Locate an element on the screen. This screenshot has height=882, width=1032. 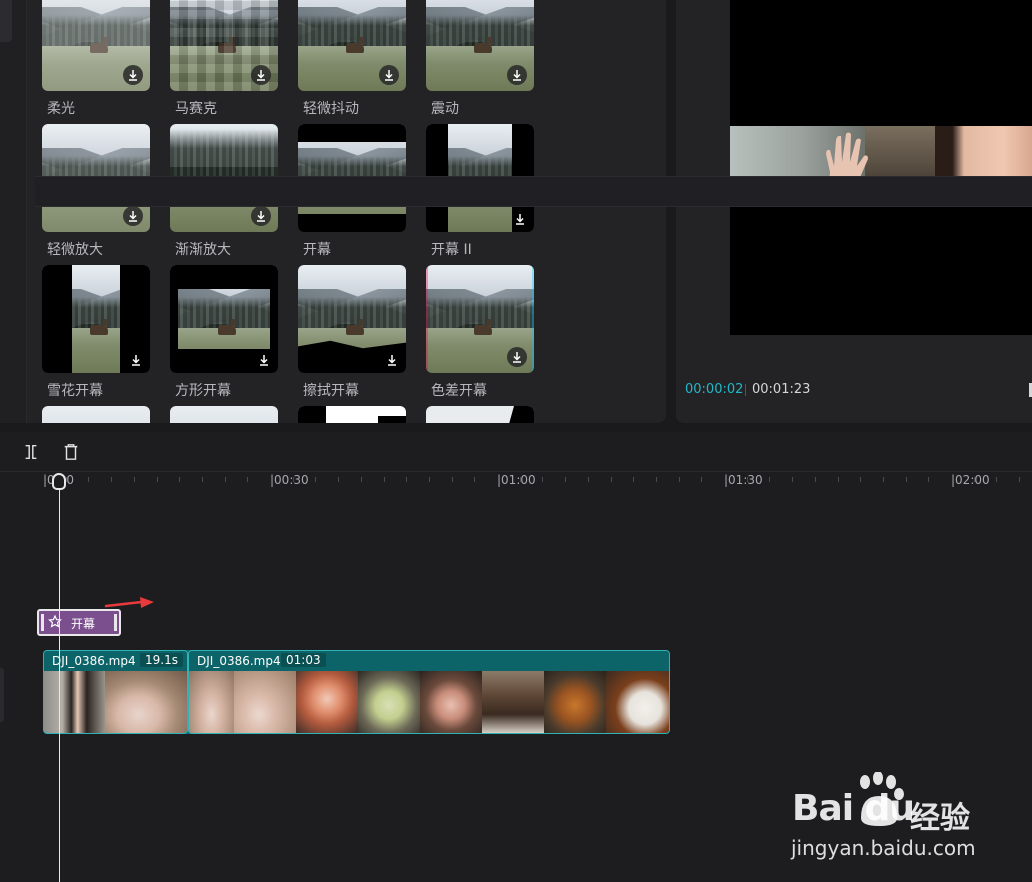
annotation-arrow is located at coordinates (129, 602).